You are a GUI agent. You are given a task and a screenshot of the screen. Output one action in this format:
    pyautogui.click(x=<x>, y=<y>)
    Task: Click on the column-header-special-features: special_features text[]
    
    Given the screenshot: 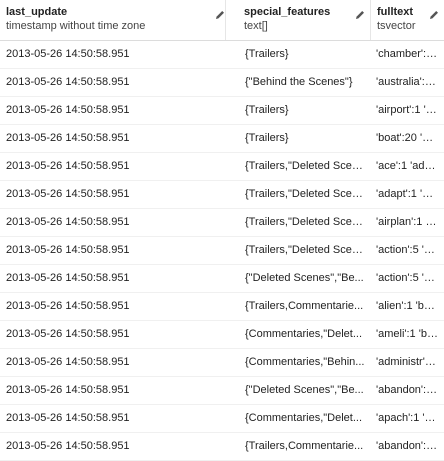 What is the action you would take?
    pyautogui.click(x=298, y=20)
    